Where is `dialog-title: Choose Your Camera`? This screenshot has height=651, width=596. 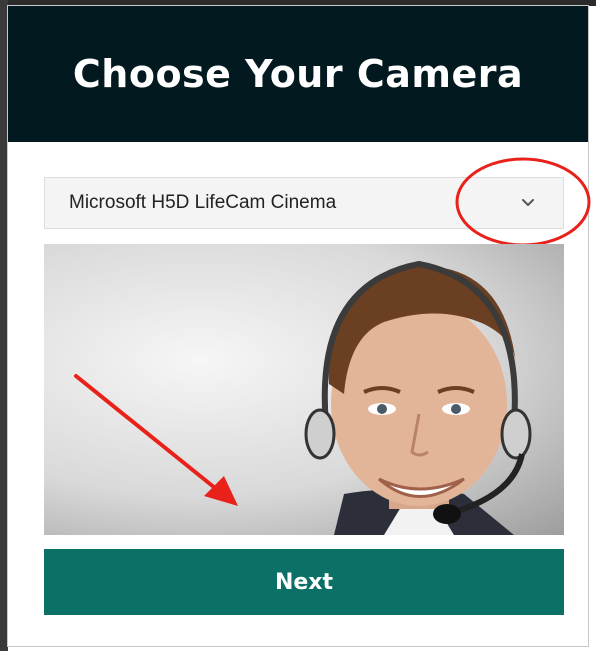
dialog-title: Choose Your Camera is located at coordinates (298, 74).